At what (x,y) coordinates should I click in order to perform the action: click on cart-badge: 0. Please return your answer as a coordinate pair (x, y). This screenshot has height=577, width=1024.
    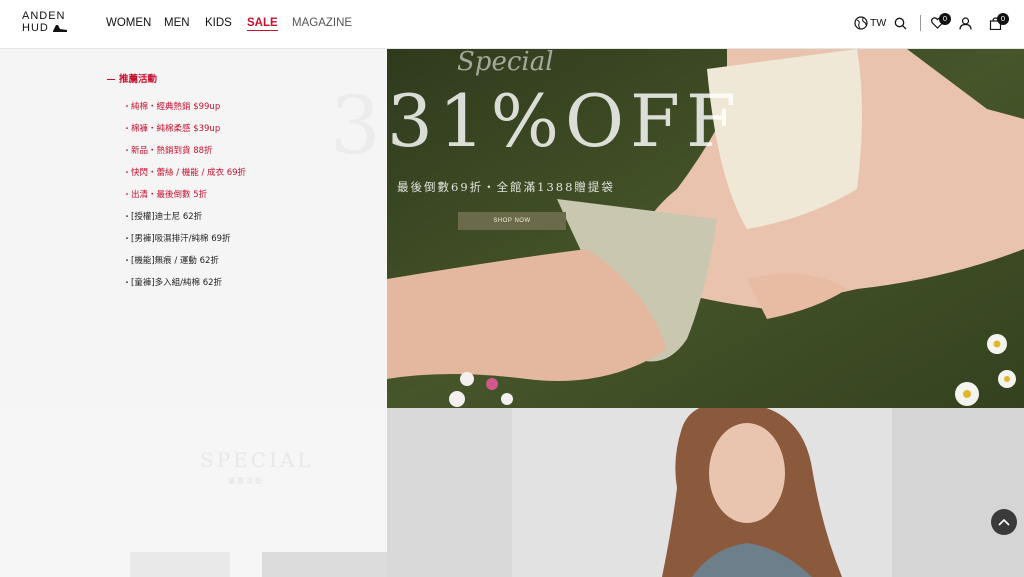
    Looking at the image, I should click on (1003, 19).